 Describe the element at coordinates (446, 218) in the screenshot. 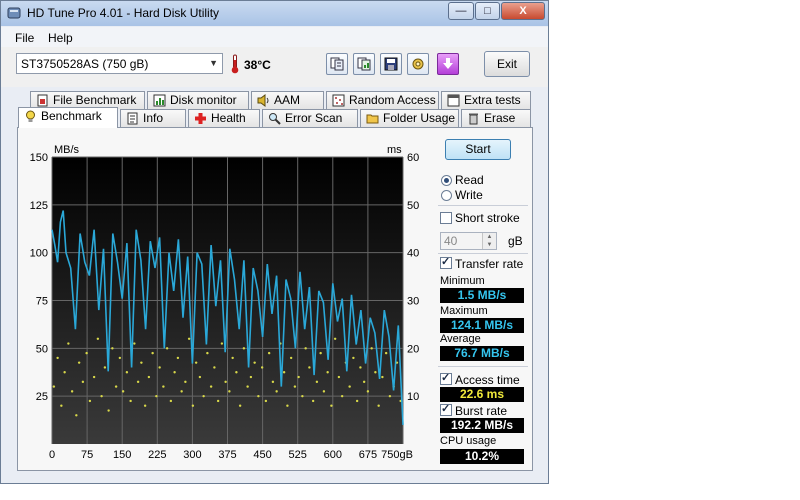

I see `short-stroke-checkbox` at that location.